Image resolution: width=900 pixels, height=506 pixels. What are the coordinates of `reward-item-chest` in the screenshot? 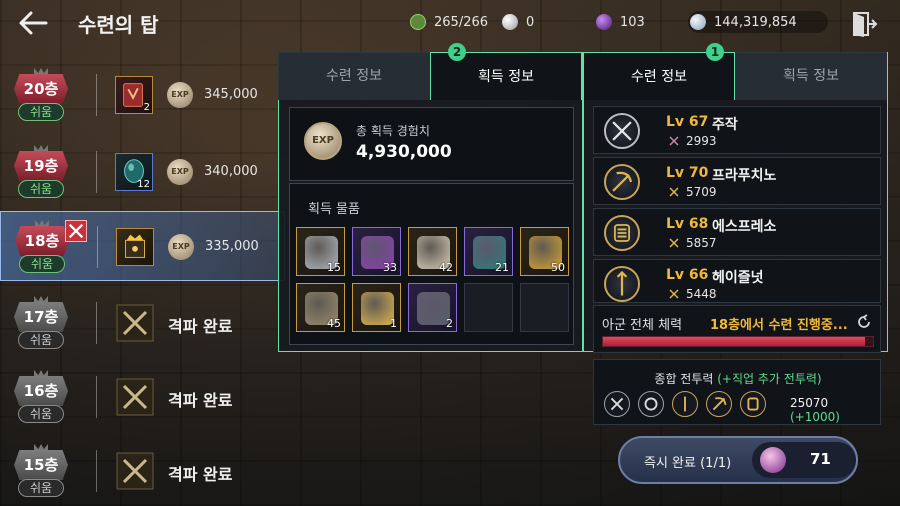 It's located at (135, 247).